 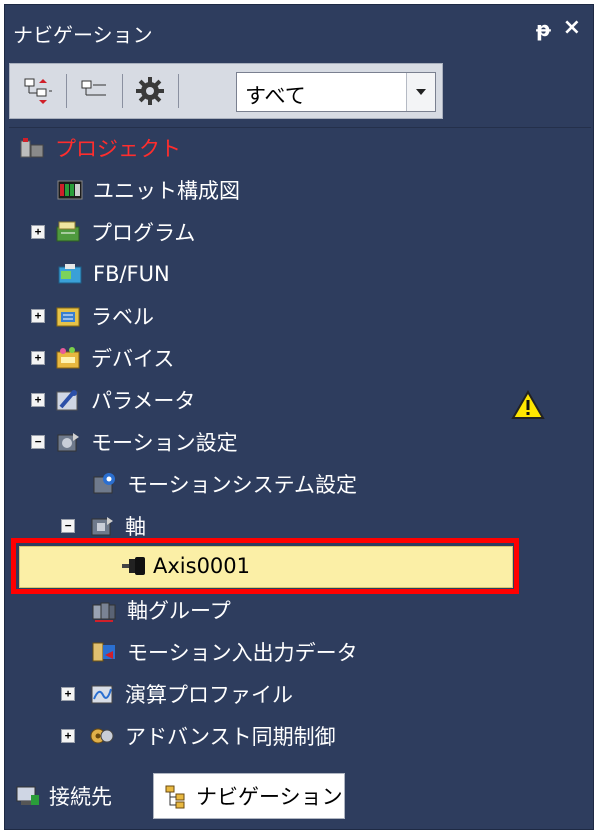 What do you see at coordinates (175, 797) in the screenshot?
I see `navigation-tree-icon` at bounding box center [175, 797].